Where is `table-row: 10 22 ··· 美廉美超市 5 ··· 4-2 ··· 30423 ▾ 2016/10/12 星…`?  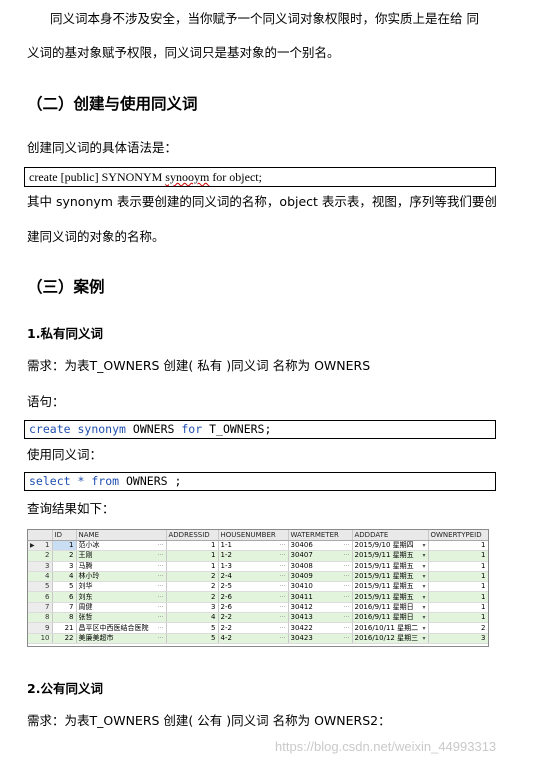 table-row: 10 22 ··· 美廉美超市 5 ··· 4-2 ··· 30423 ▾ 2016/10/12 星… is located at coordinates (258, 638).